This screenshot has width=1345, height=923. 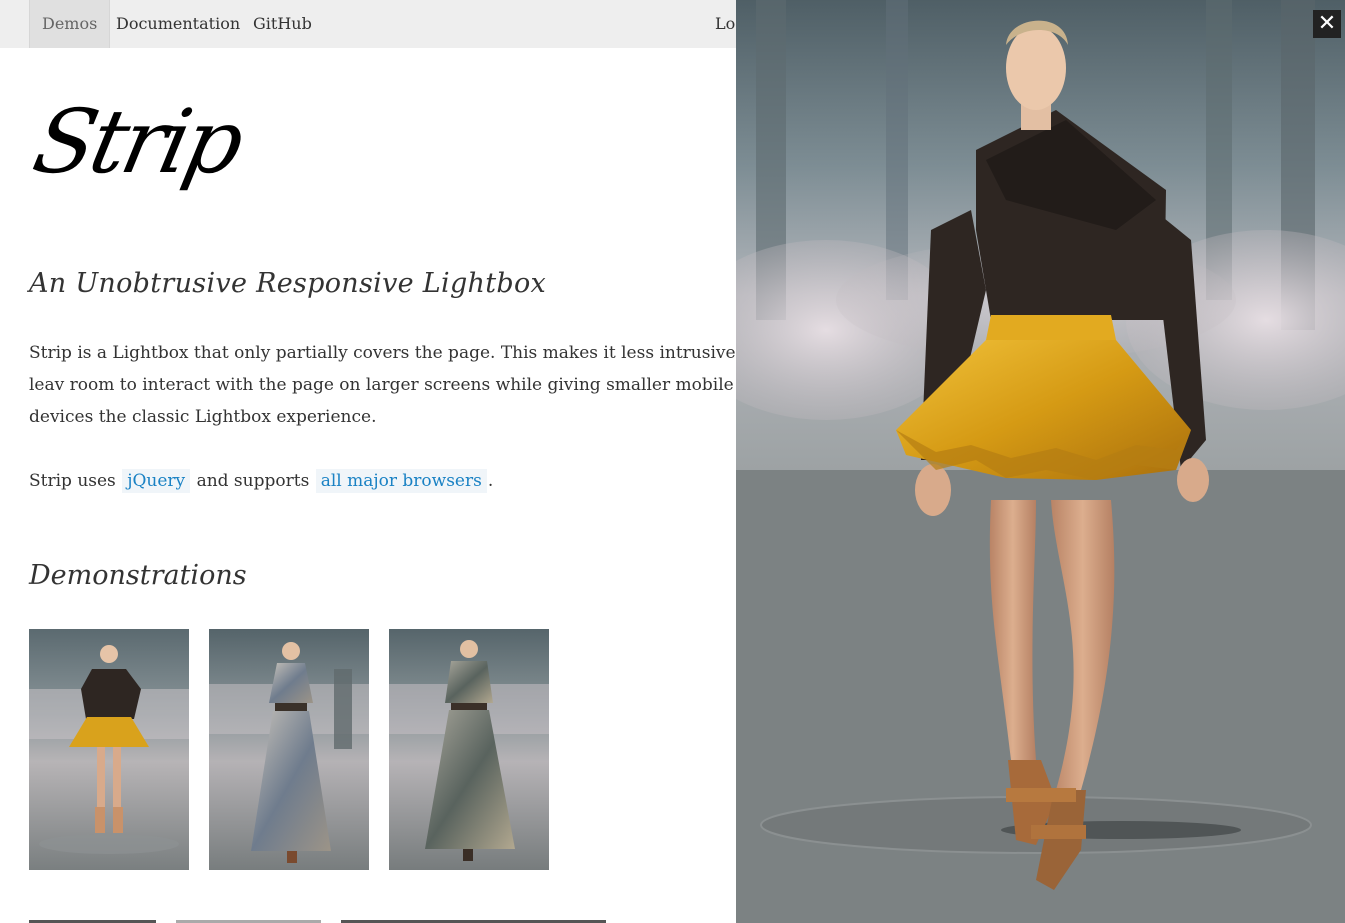 I want to click on uses-suffix: ., so click(x=490, y=481).